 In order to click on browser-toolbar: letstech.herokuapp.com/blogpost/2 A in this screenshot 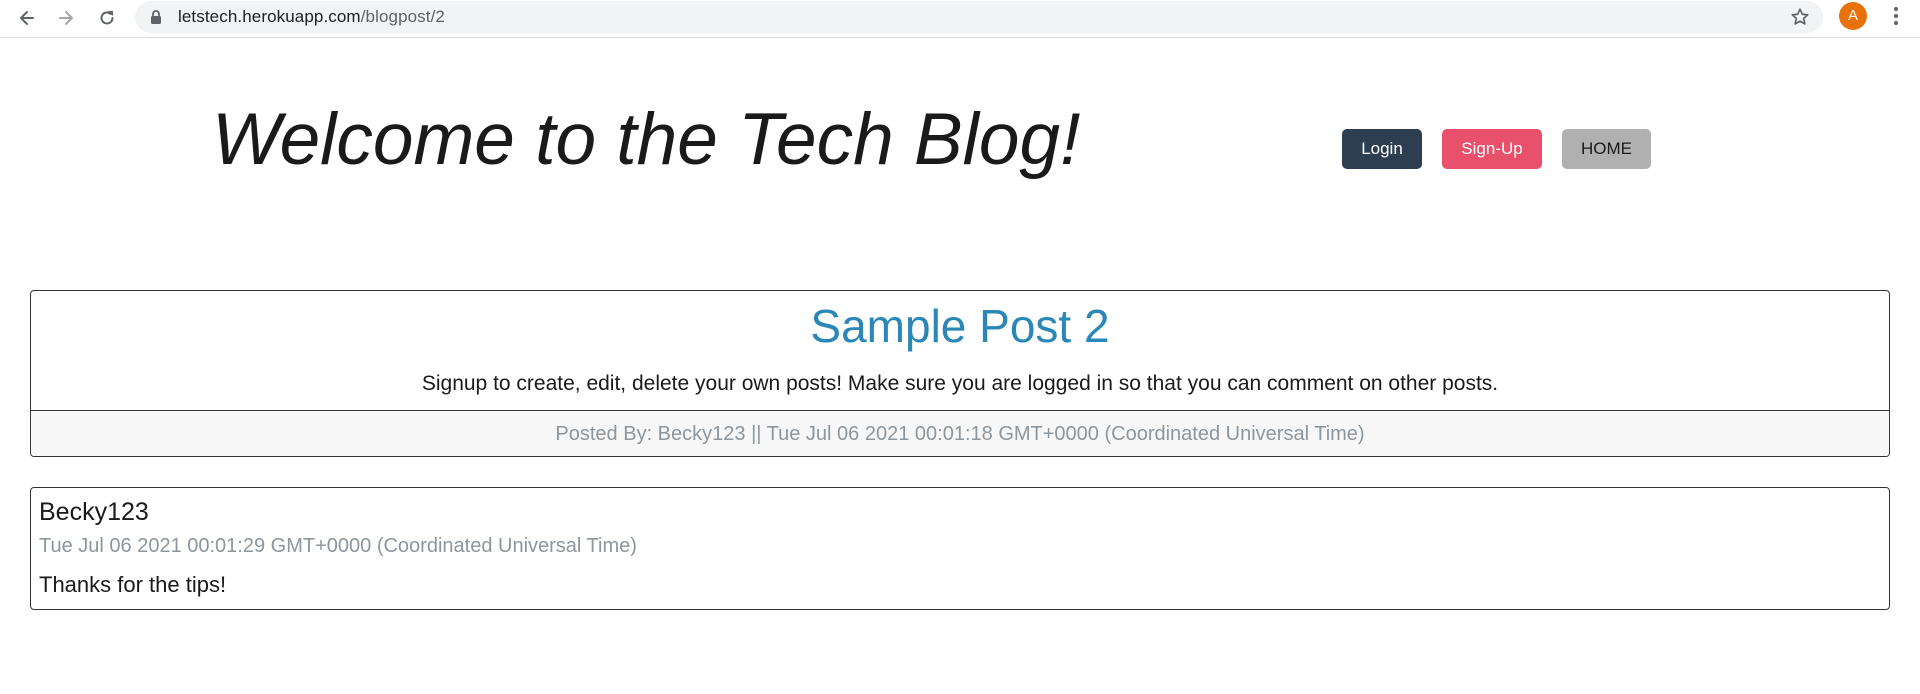, I will do `click(960, 19)`.